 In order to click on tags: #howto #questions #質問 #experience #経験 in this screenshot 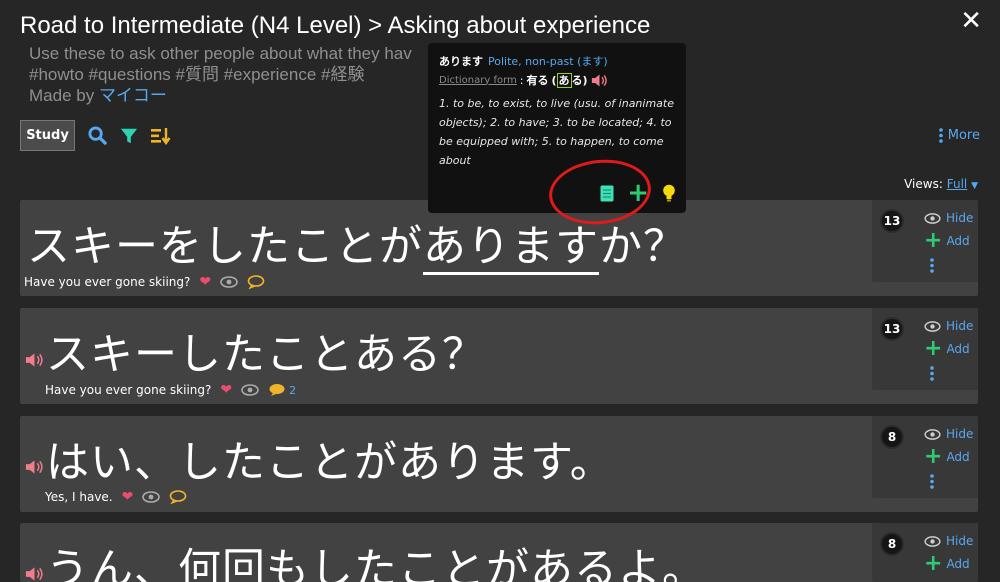, I will do `click(197, 74)`.